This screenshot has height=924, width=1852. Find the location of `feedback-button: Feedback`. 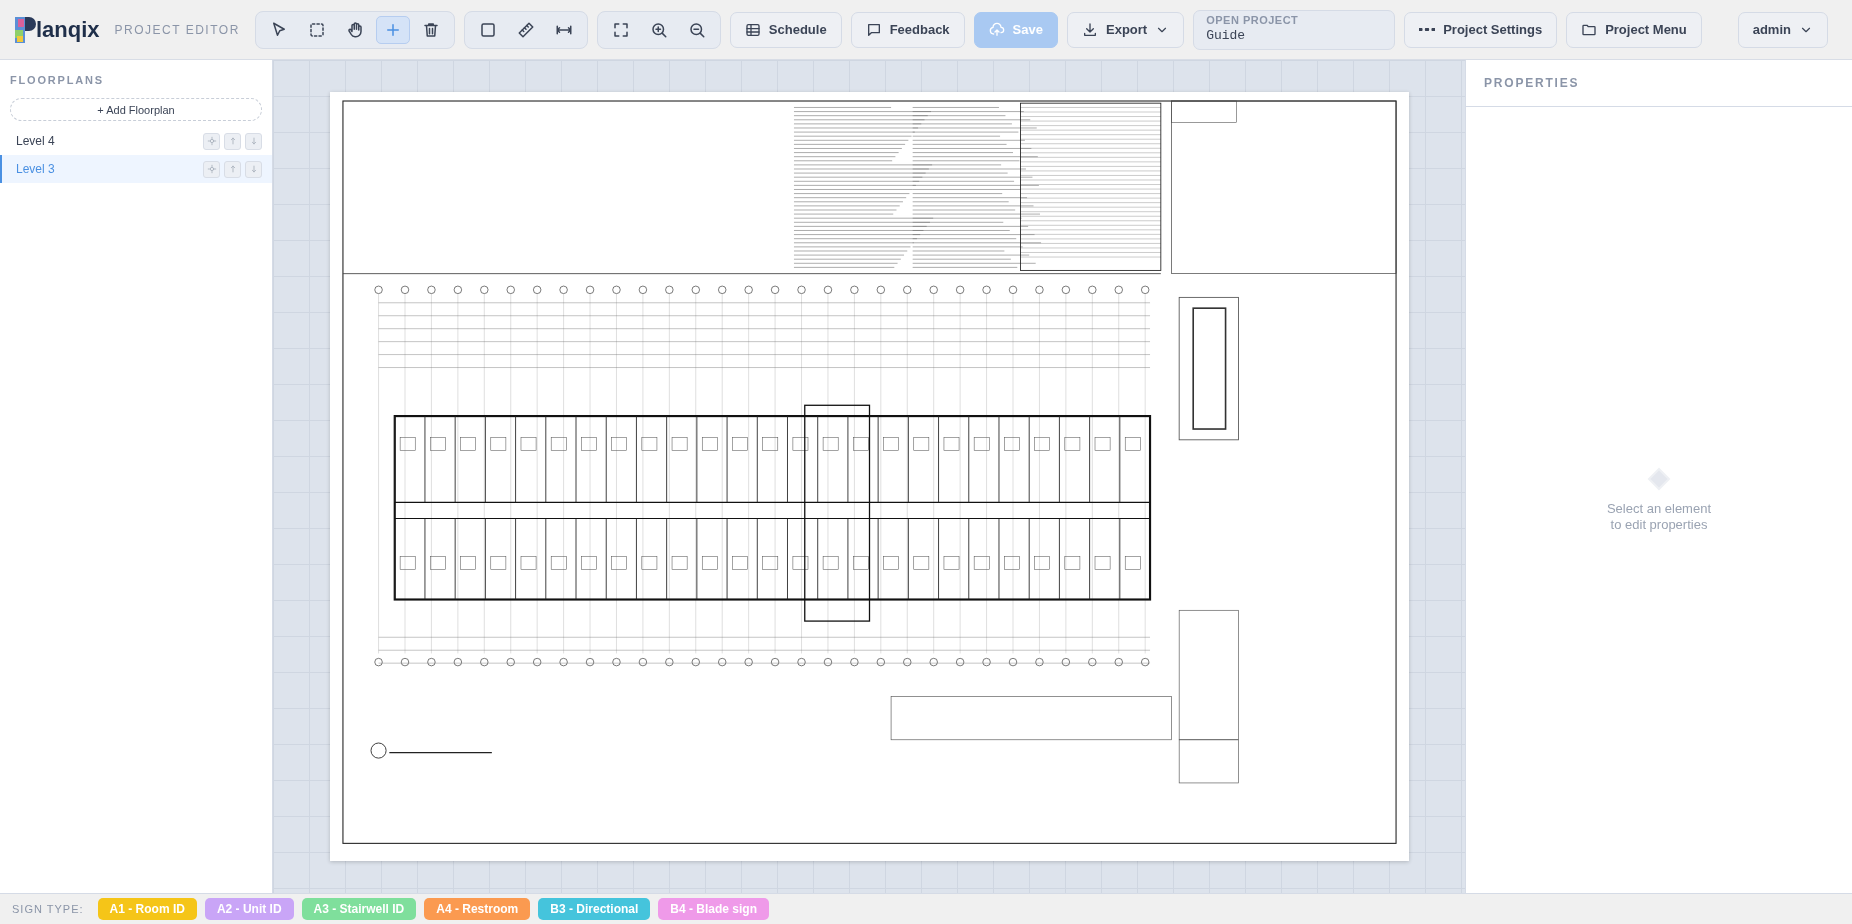

feedback-button: Feedback is located at coordinates (907, 29).